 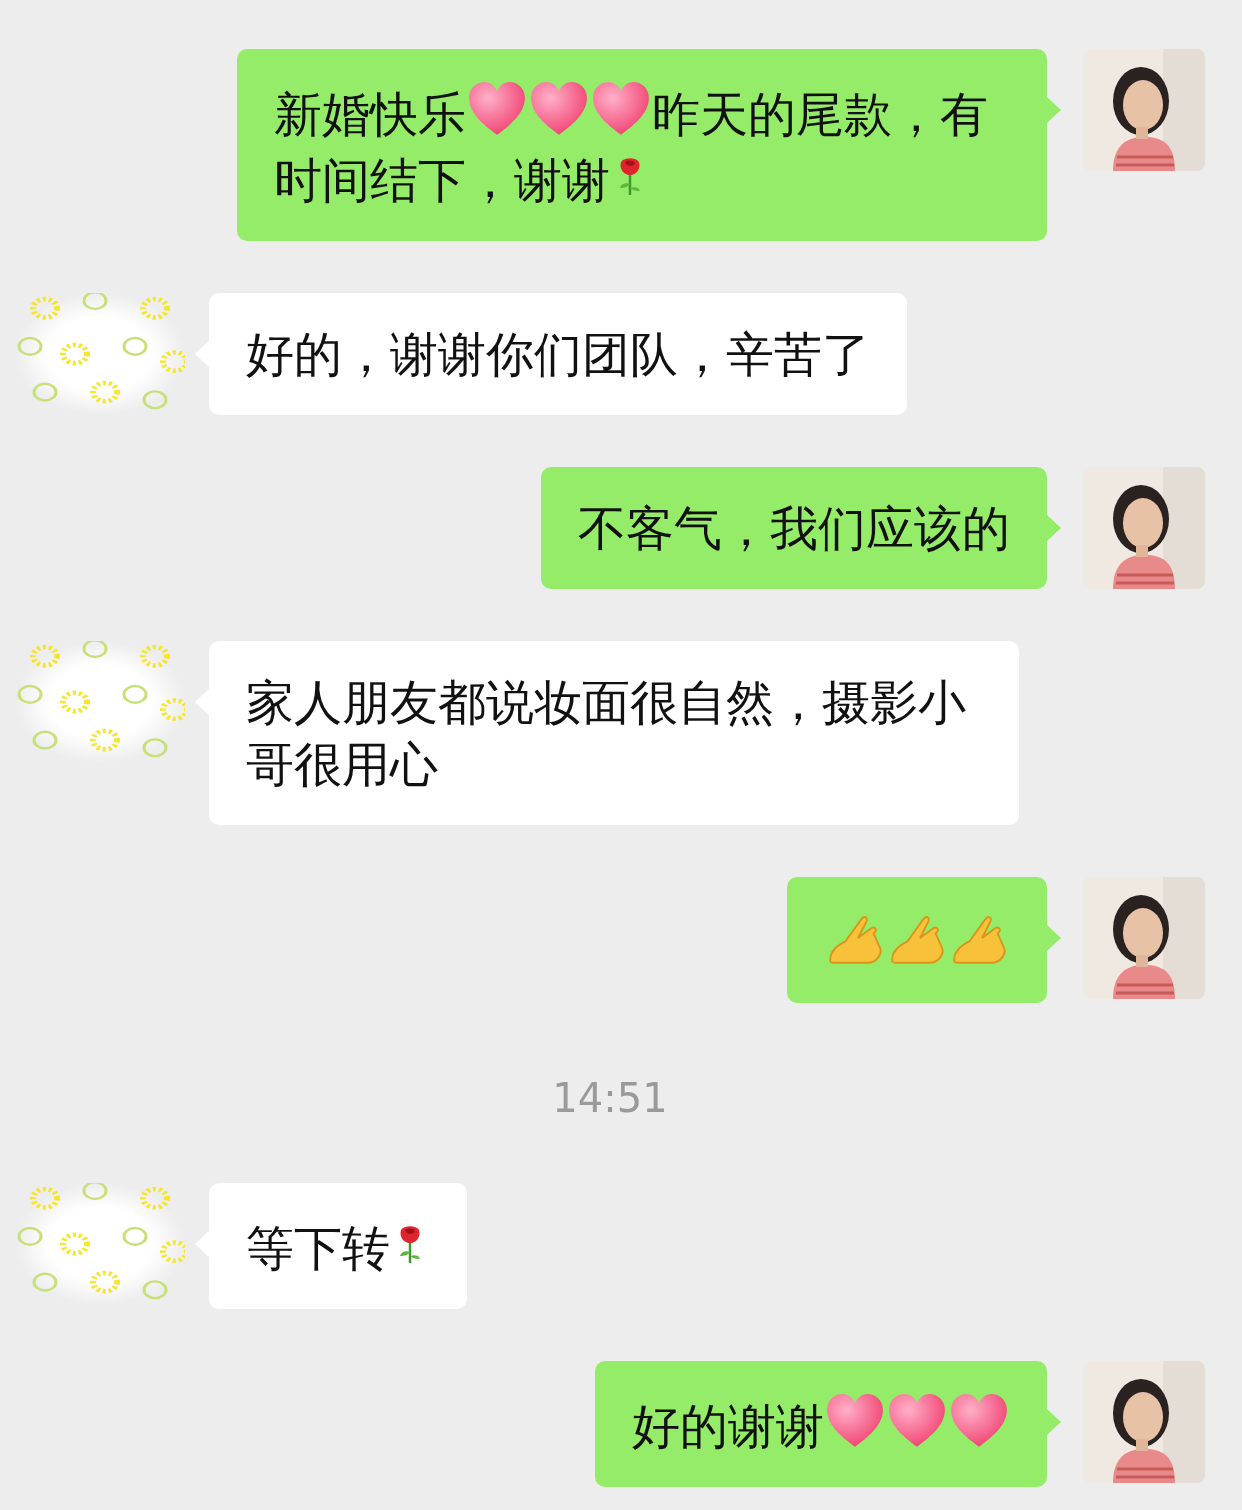 I want to click on message-bubble: 新婚快乐 昨天的尾款，有时间结下，谢谢, so click(x=642, y=145).